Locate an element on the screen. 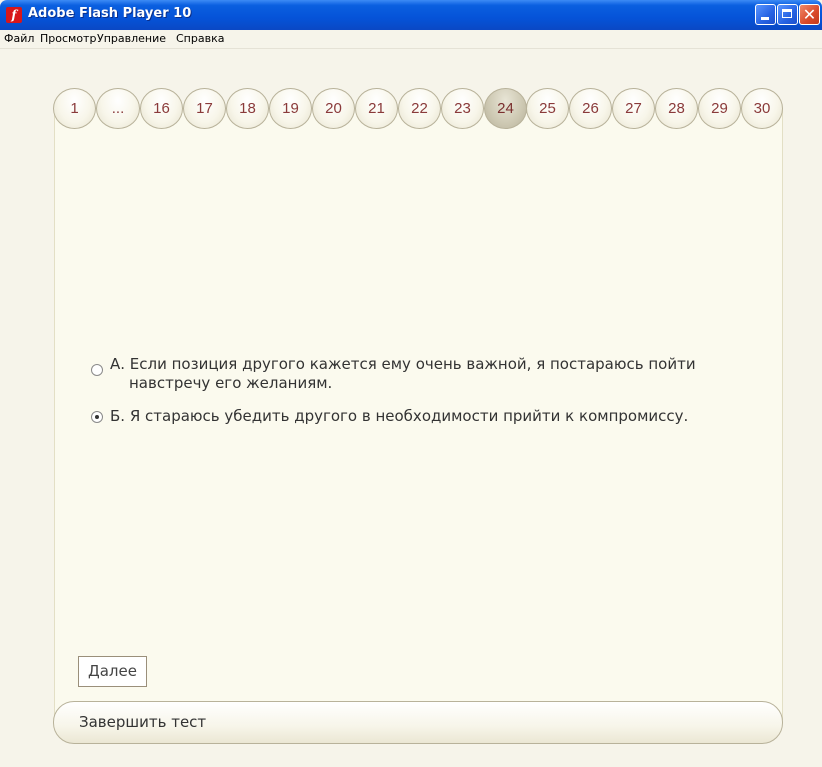  tab-question-23: 23 is located at coordinates (462, 108).